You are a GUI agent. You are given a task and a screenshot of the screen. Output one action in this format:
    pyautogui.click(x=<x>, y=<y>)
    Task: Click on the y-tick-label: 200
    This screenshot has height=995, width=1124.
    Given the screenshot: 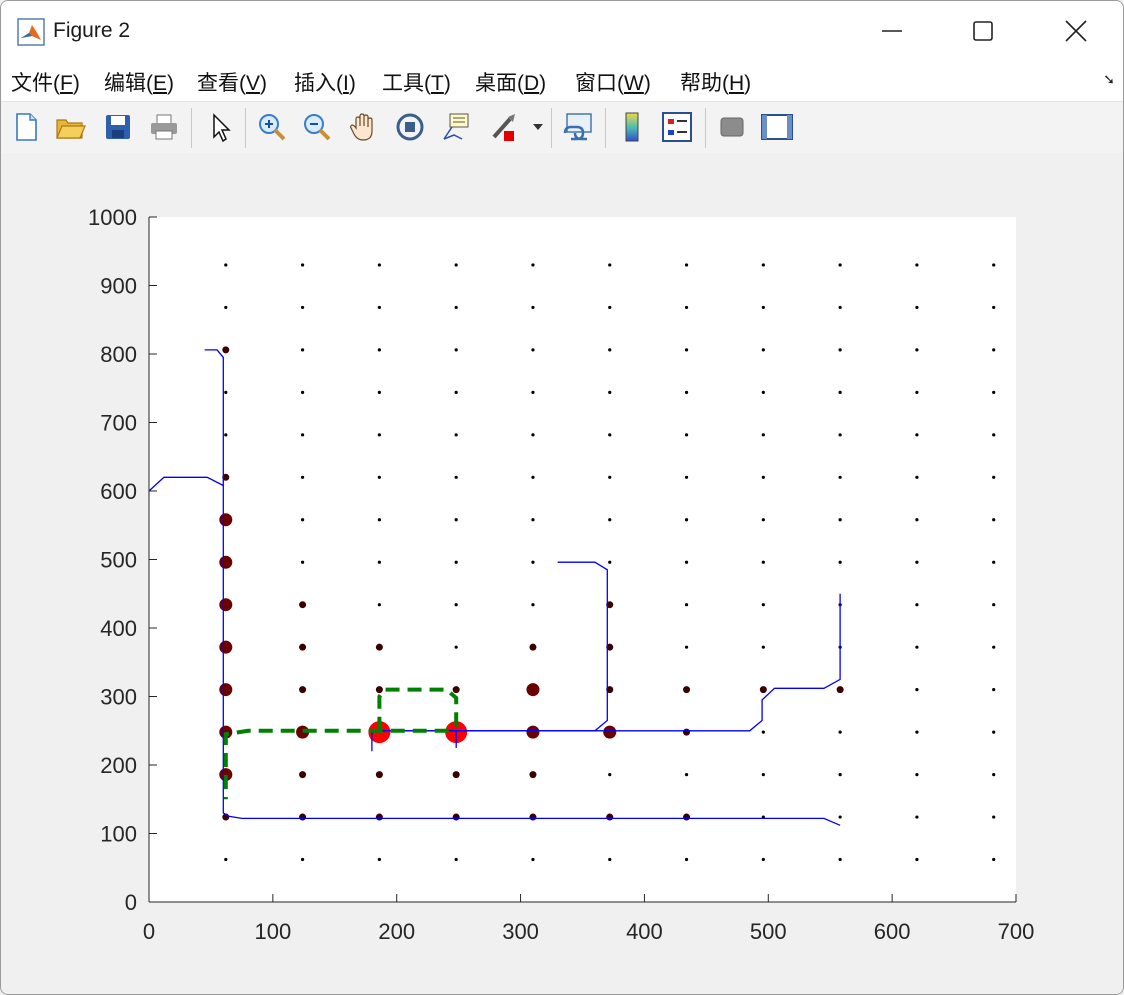 What is the action you would take?
    pyautogui.click(x=118, y=765)
    